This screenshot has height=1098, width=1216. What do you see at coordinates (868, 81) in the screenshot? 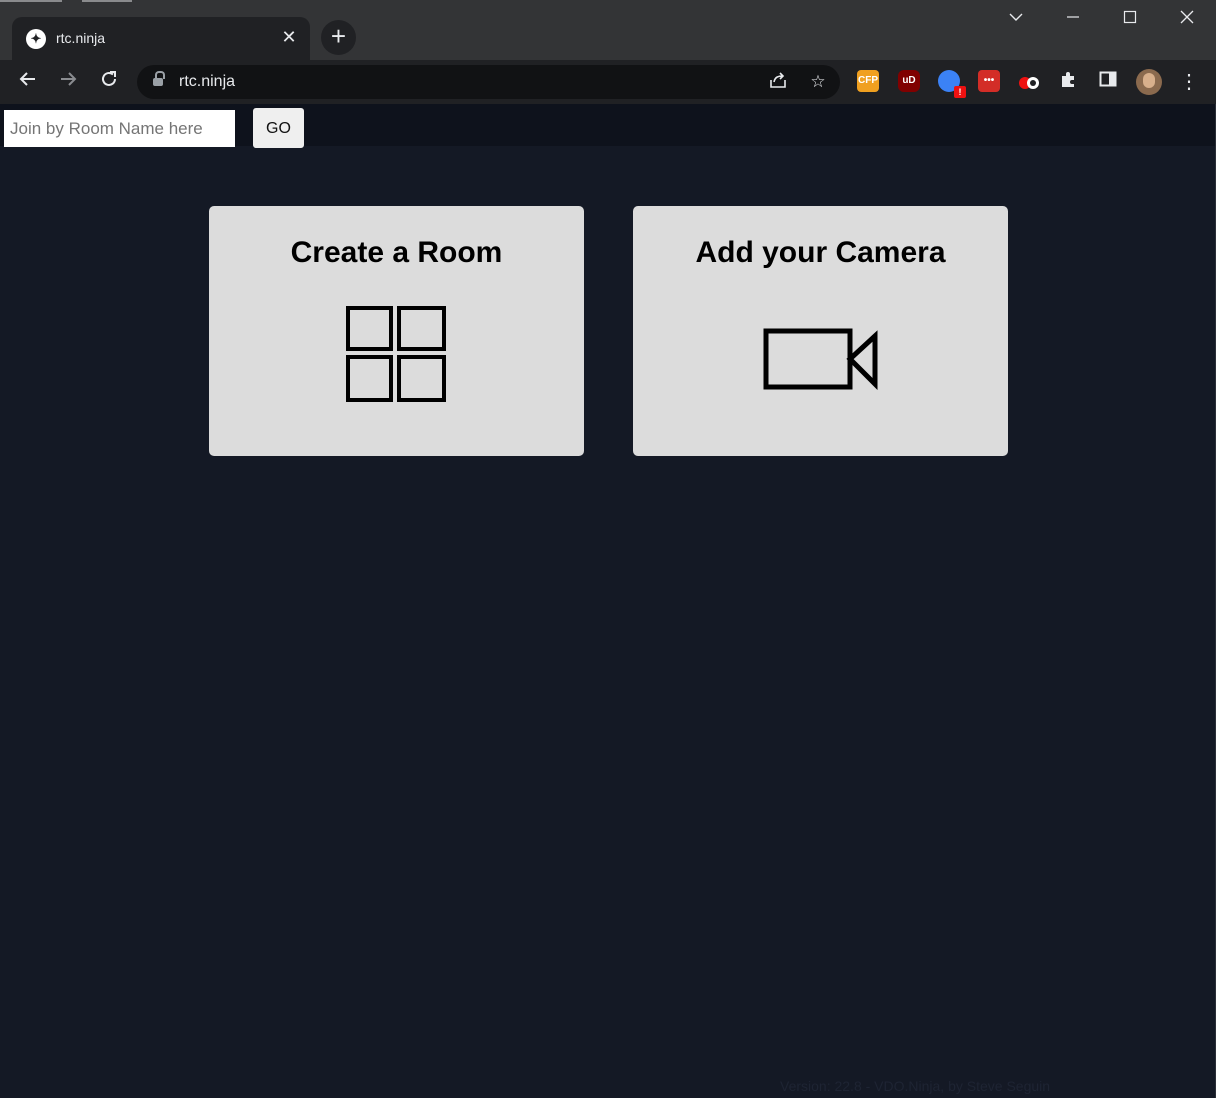
I see `cfp-extension-icon: CFP` at bounding box center [868, 81].